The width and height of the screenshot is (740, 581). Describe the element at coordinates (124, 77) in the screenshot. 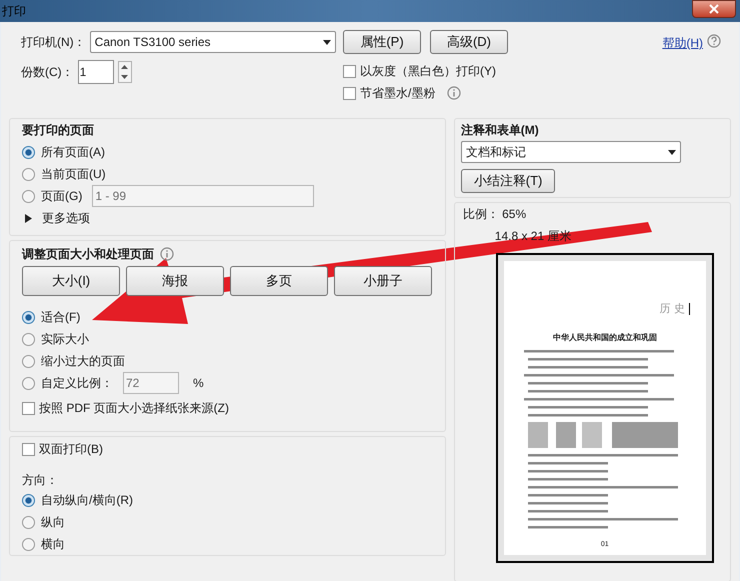

I see `down-arrow-icon` at that location.